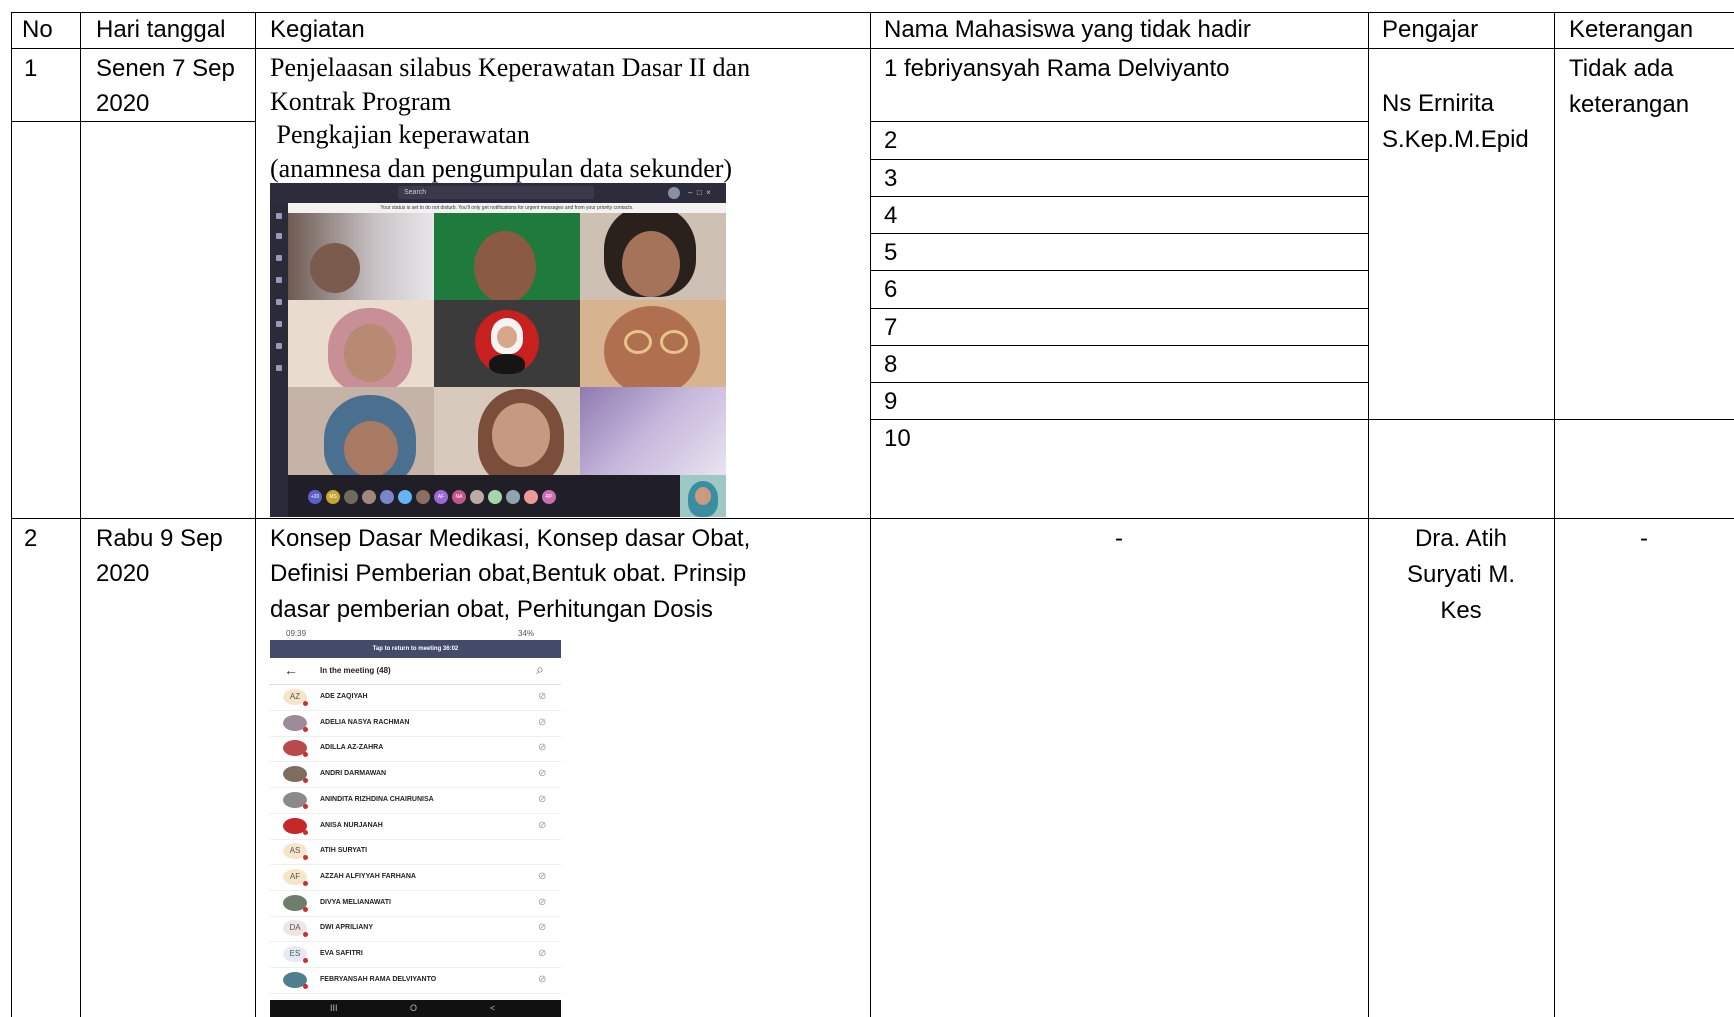  I want to click on participants-bar: +20 MS AF NA RP, so click(507, 496).